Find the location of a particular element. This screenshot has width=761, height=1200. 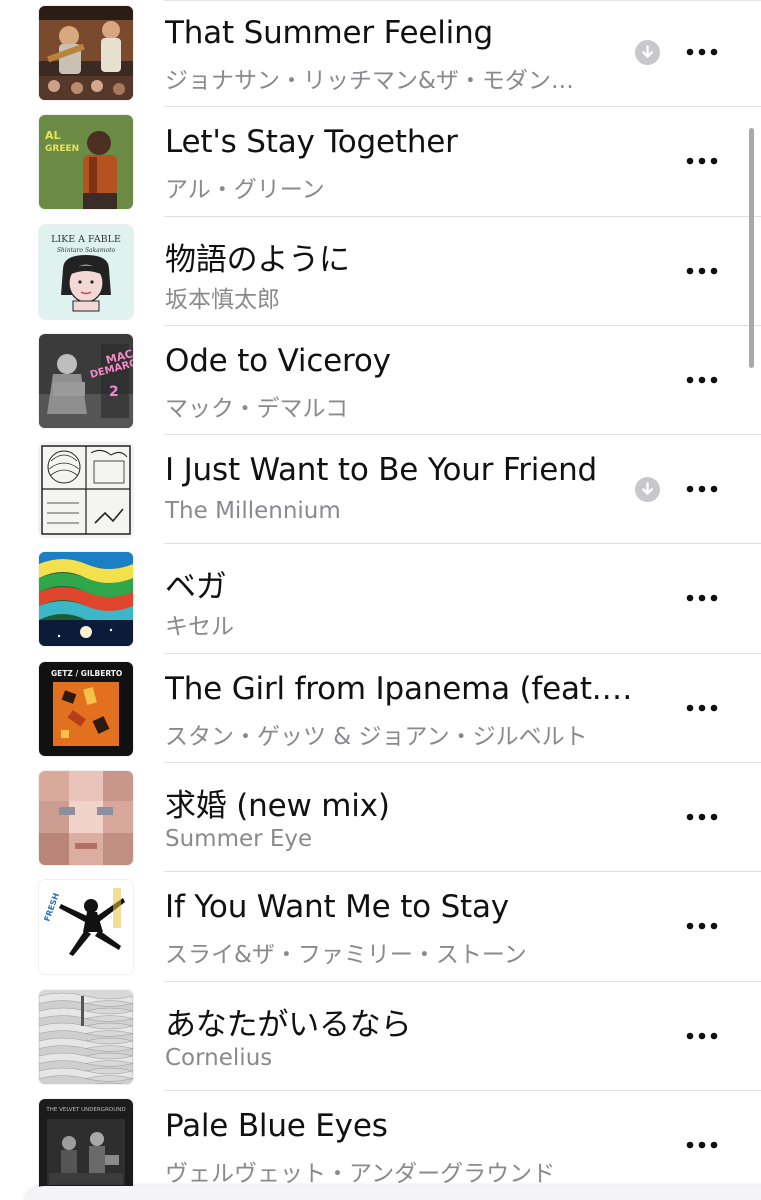

album-art-begin is located at coordinates (86, 490).